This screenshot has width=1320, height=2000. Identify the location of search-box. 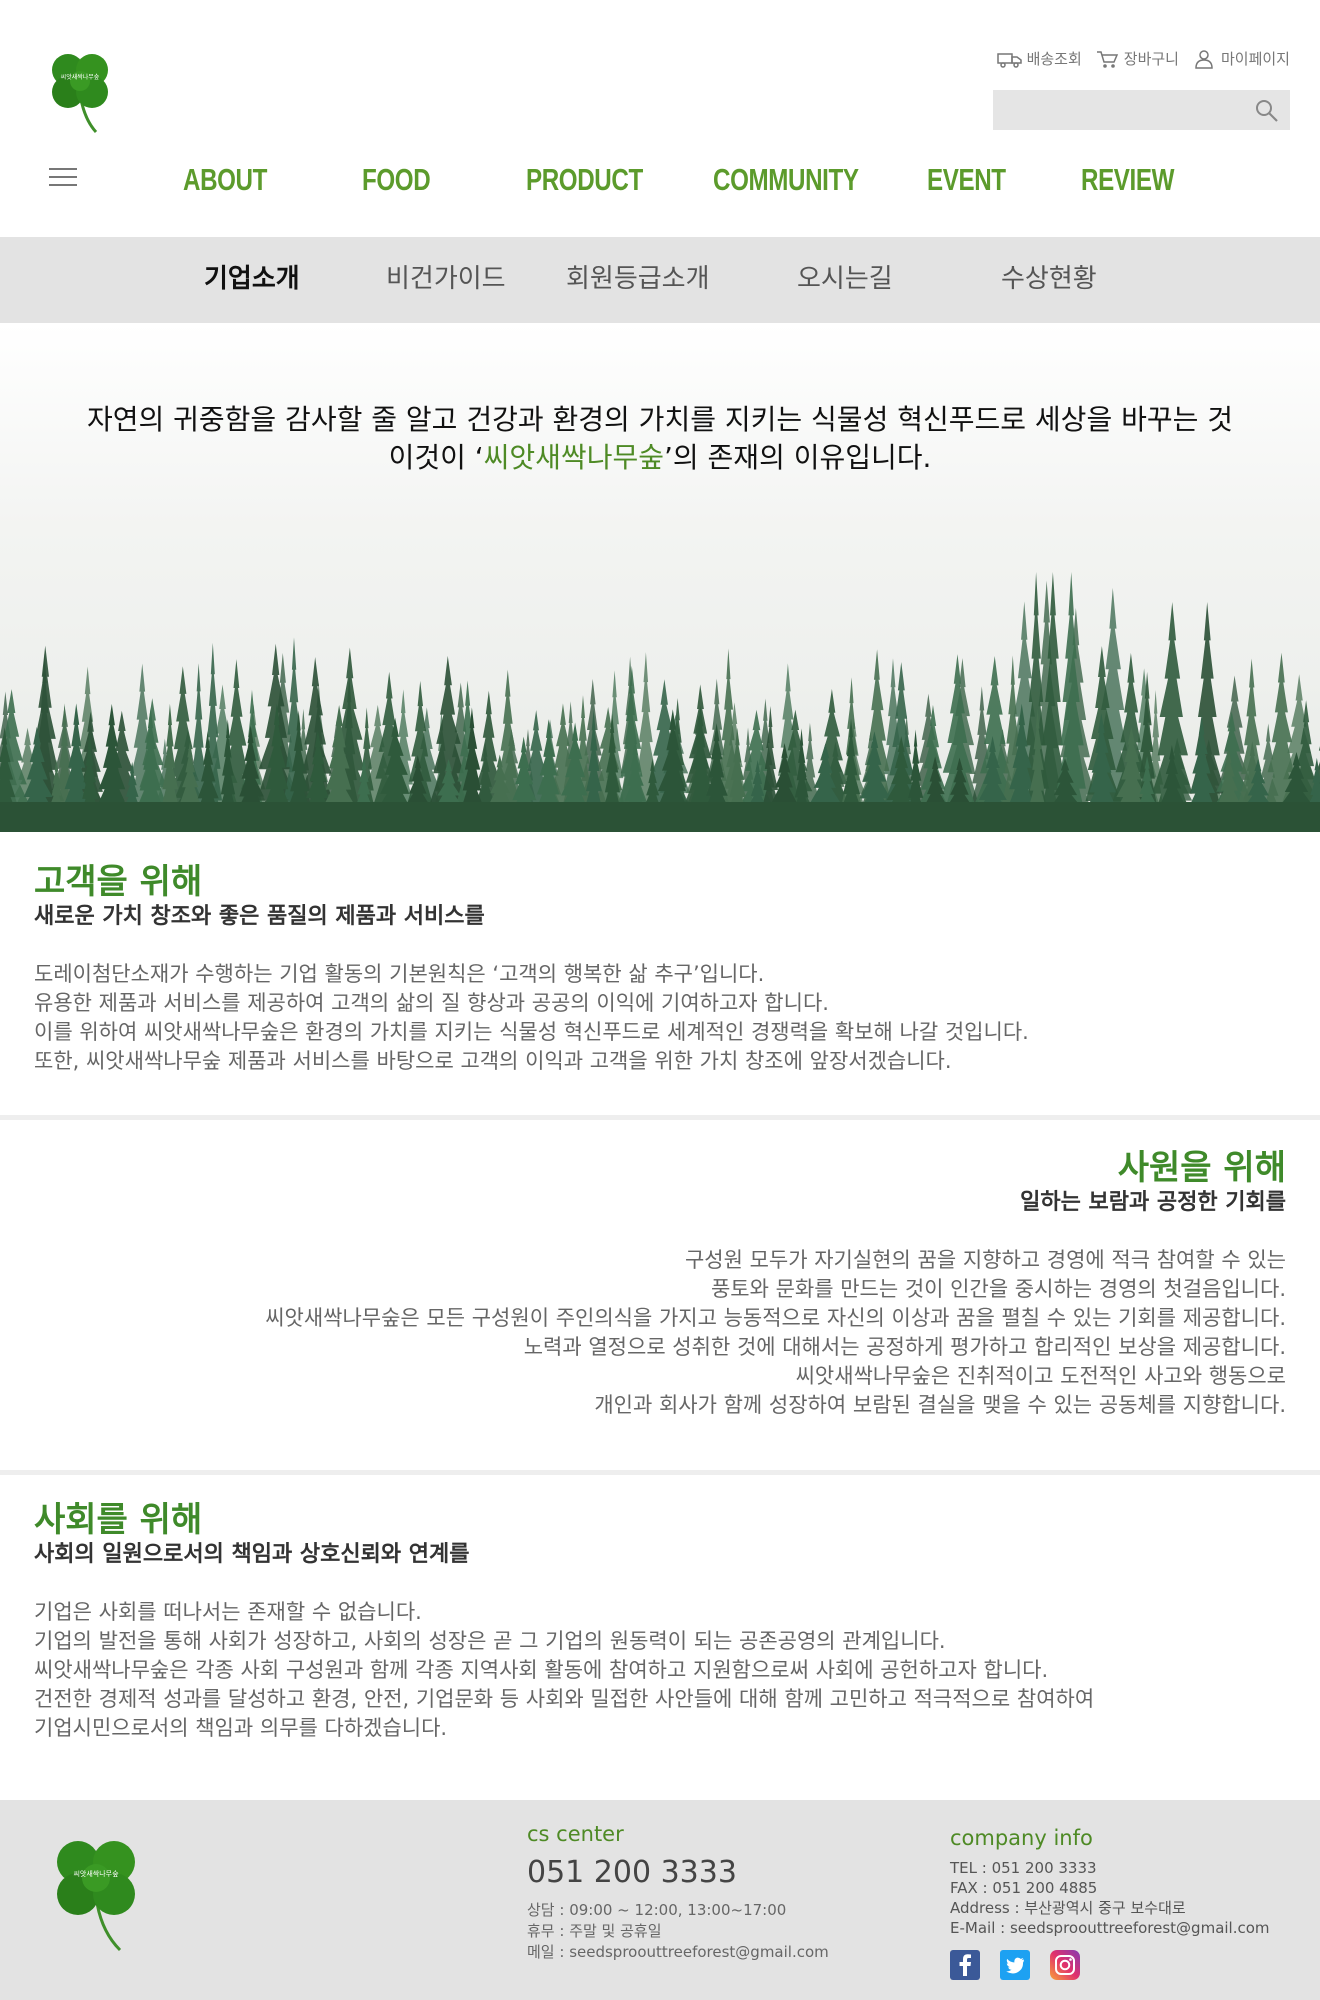
(1141, 110).